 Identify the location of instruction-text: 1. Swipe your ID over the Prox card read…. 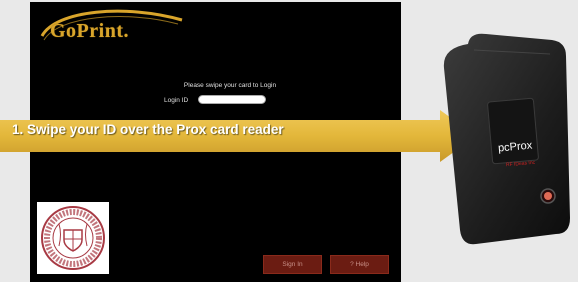
(148, 129).